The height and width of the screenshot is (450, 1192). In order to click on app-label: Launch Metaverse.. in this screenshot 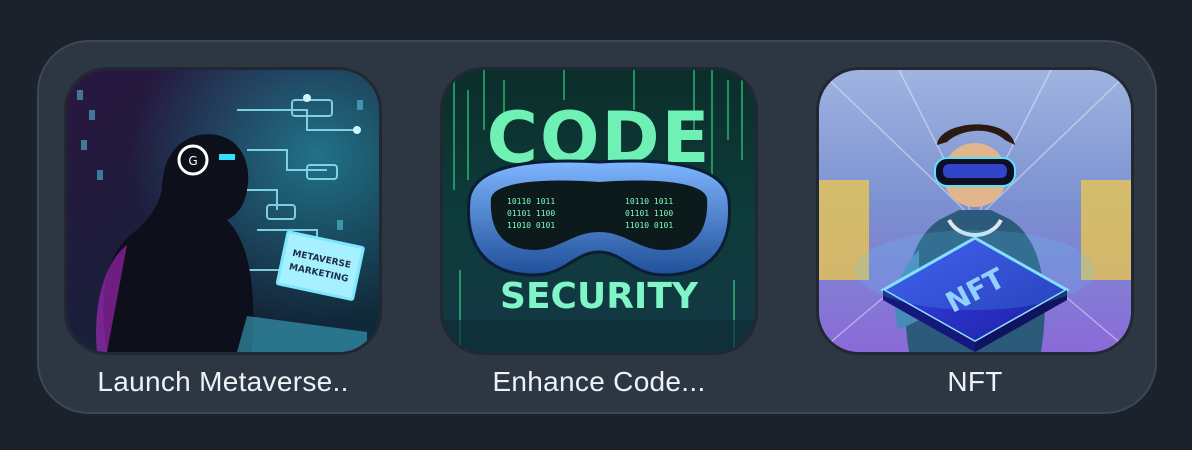, I will do `click(223, 382)`.